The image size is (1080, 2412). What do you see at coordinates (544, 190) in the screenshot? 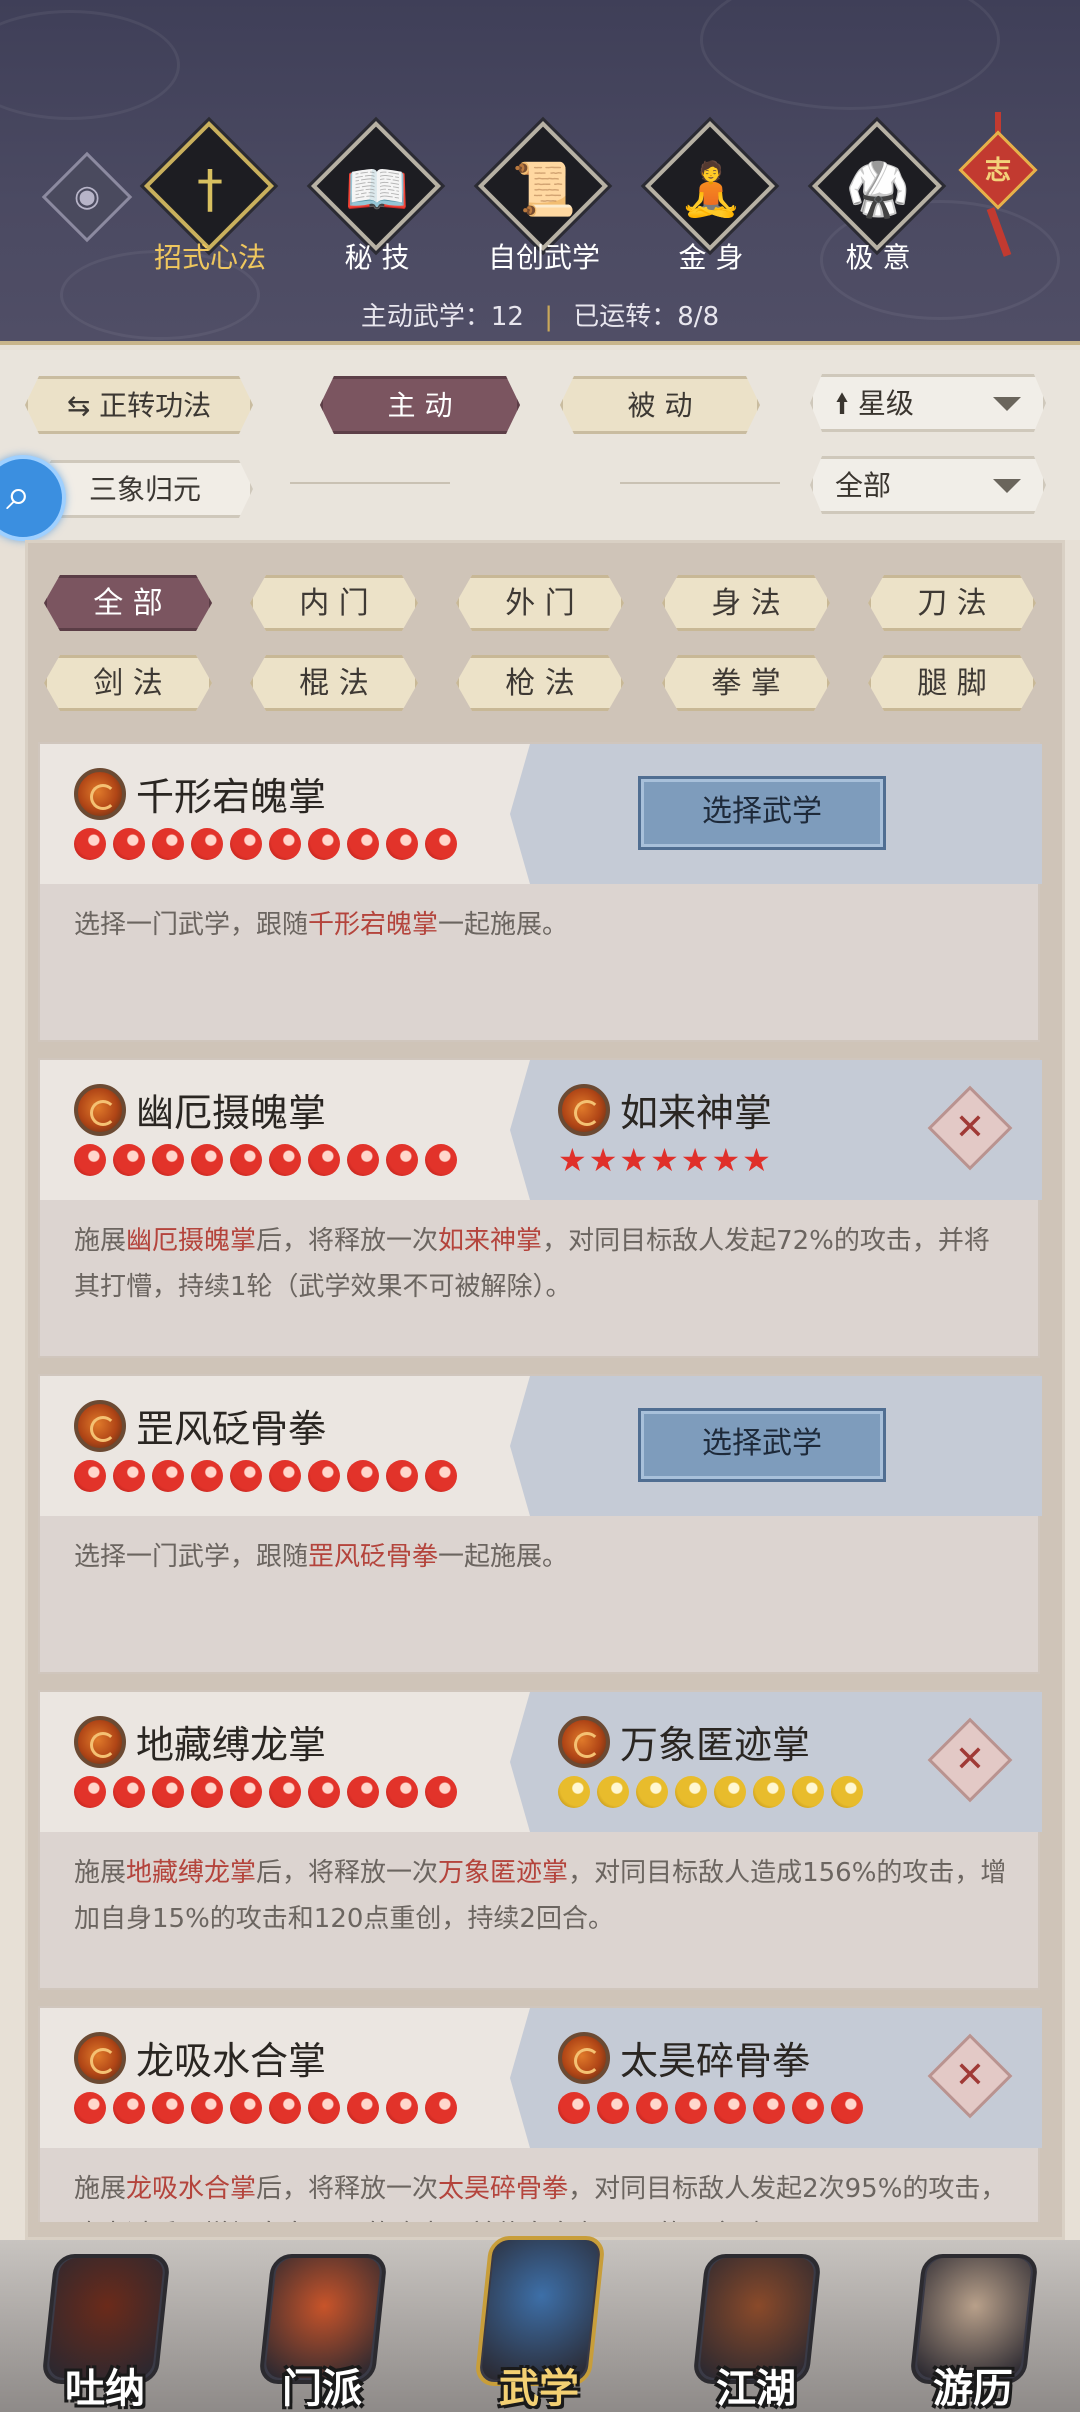
I see `scroll-icon: 📜` at bounding box center [544, 190].